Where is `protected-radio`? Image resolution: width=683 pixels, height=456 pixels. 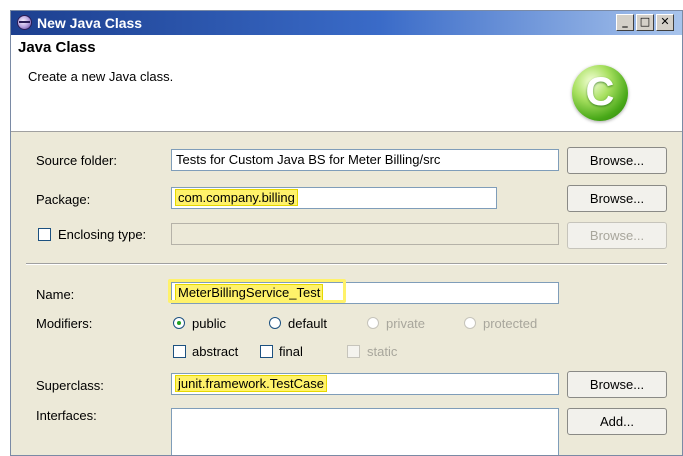 protected-radio is located at coordinates (470, 323).